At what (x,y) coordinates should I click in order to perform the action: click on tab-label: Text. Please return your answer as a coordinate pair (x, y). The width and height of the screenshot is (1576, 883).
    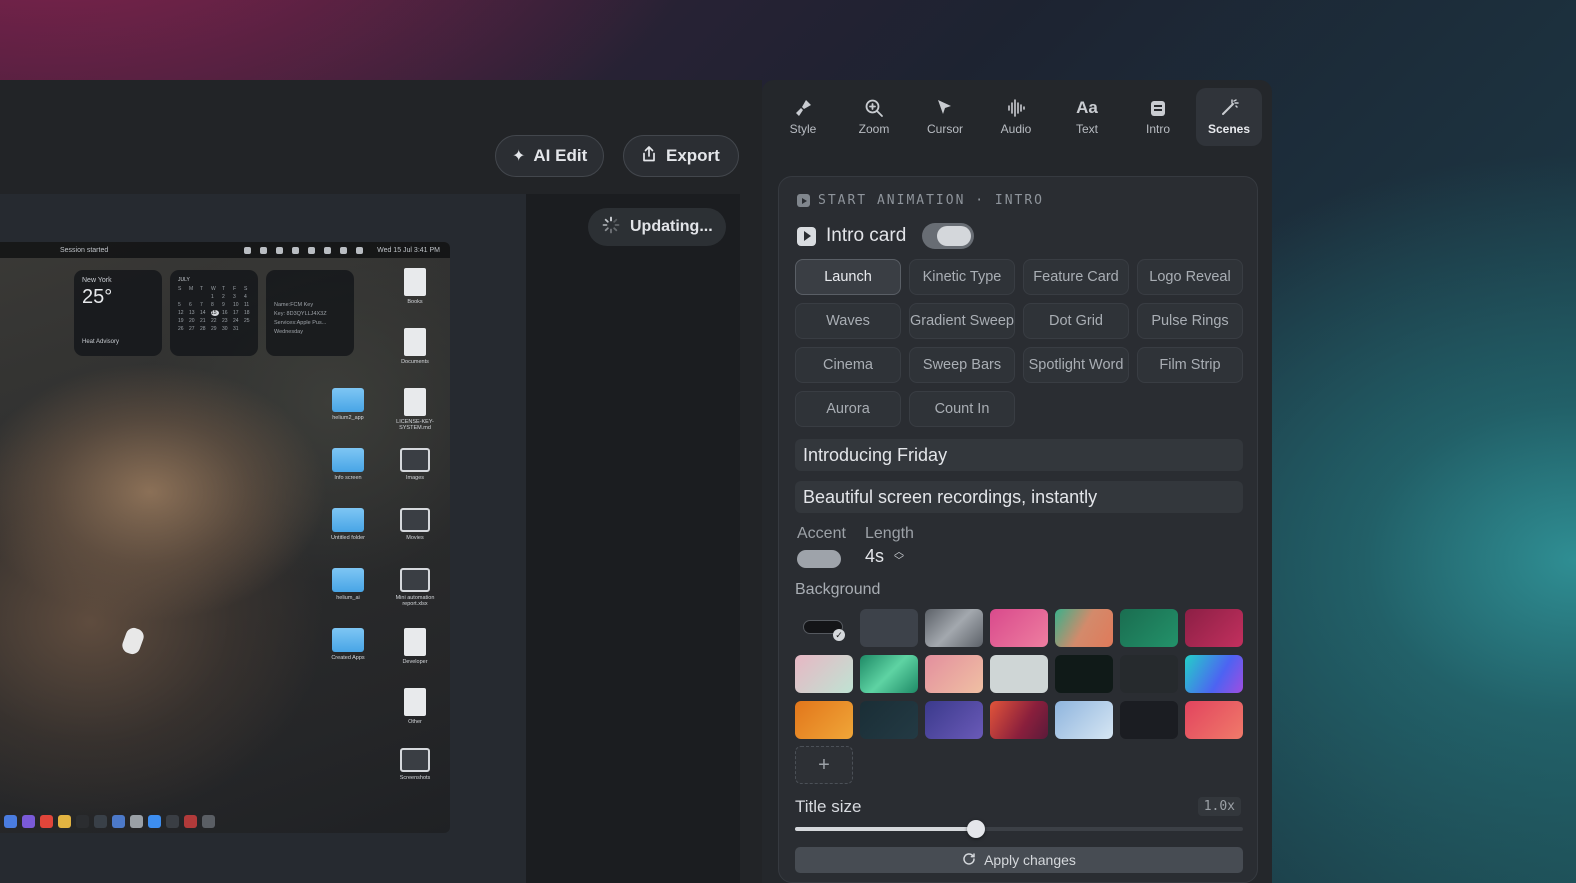
    Looking at the image, I should click on (1086, 129).